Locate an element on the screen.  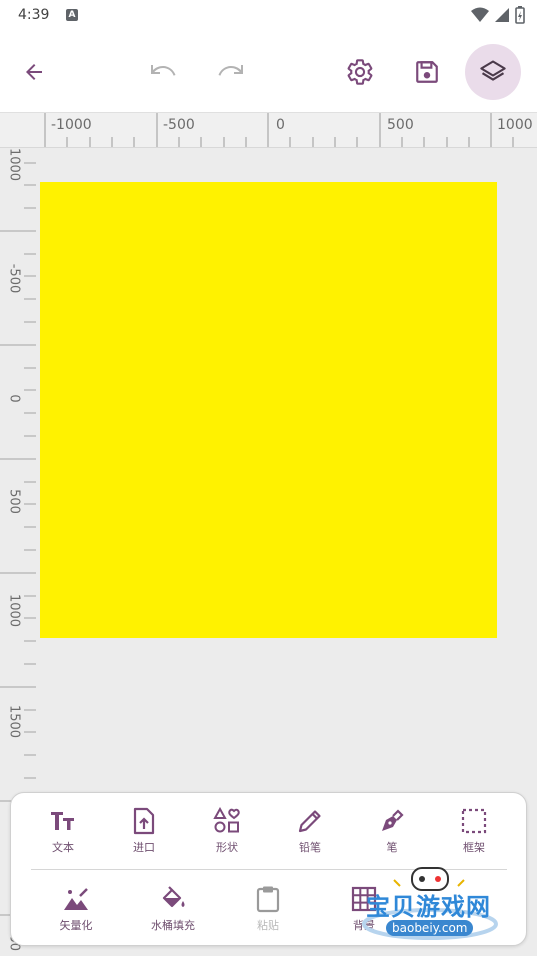
gear-icon is located at coordinates (360, 72).